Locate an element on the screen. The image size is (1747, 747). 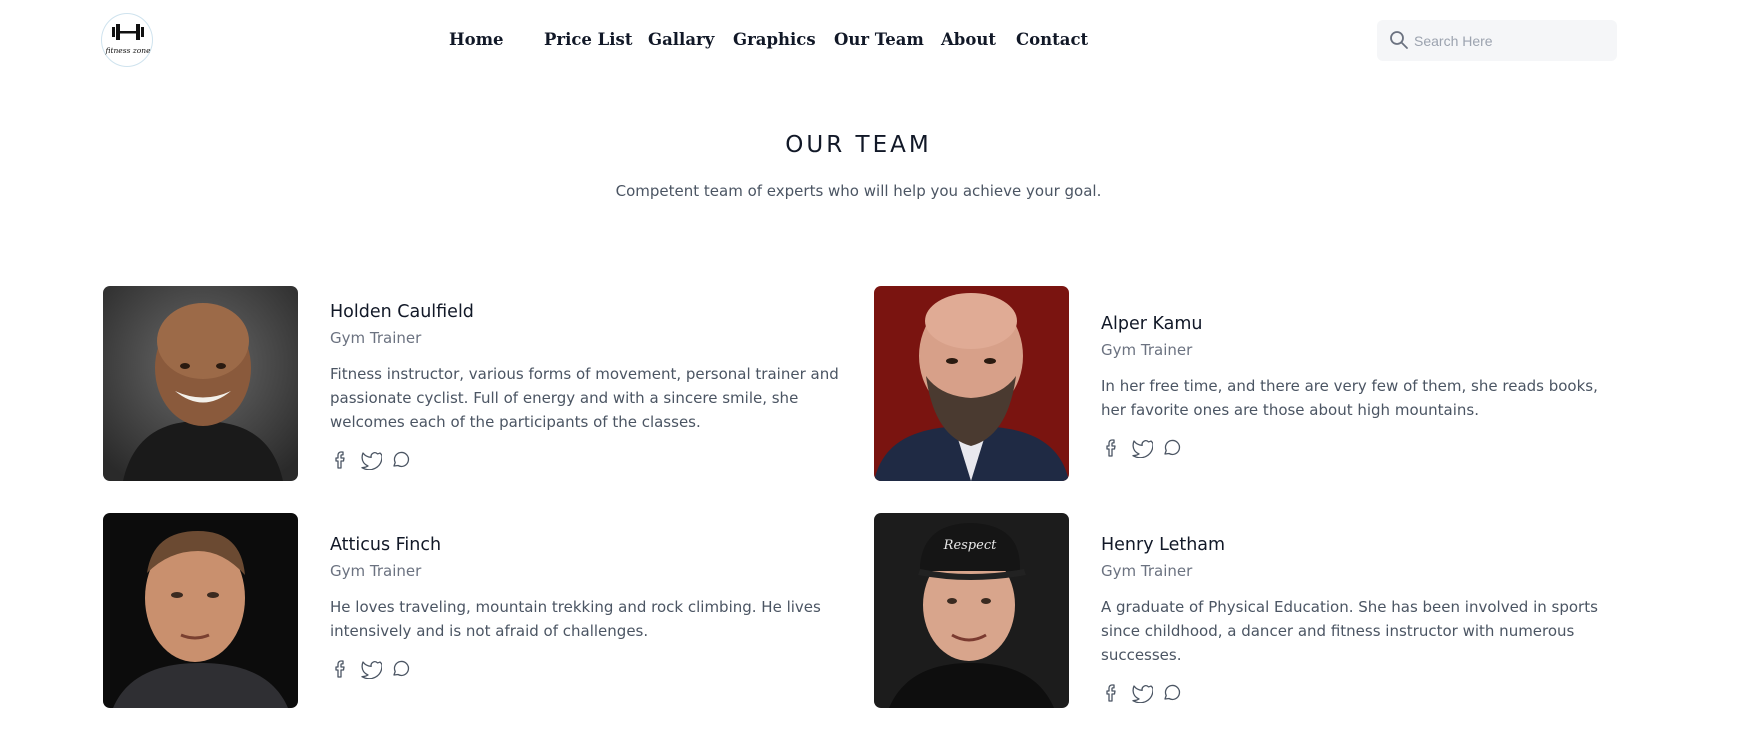
search-icon is located at coordinates (1399, 40).